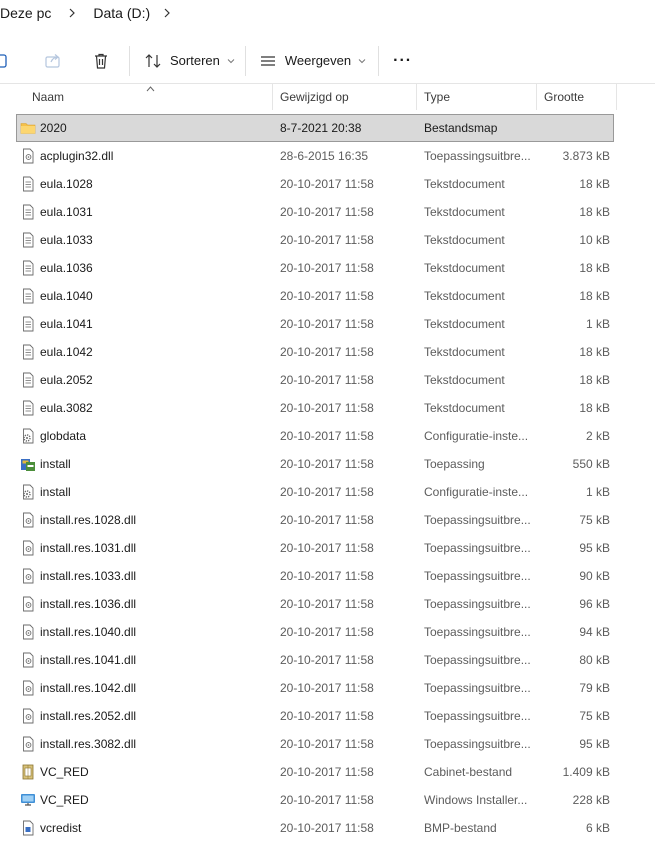 The image size is (655, 863). I want to click on config-file-icon, so click(28, 436).